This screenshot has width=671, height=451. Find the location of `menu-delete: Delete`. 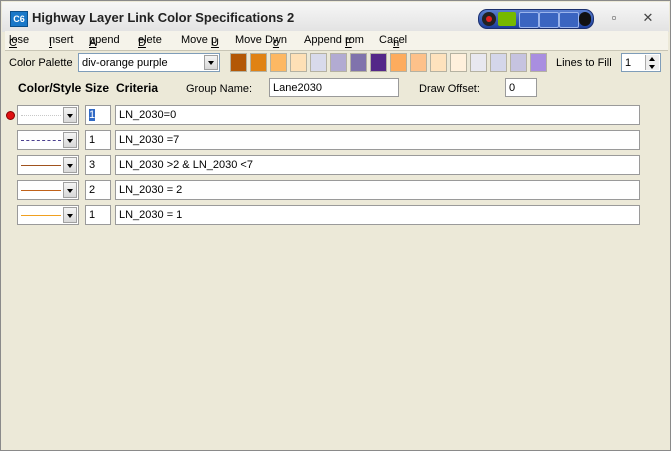

menu-delete: Delete is located at coordinates (150, 41).